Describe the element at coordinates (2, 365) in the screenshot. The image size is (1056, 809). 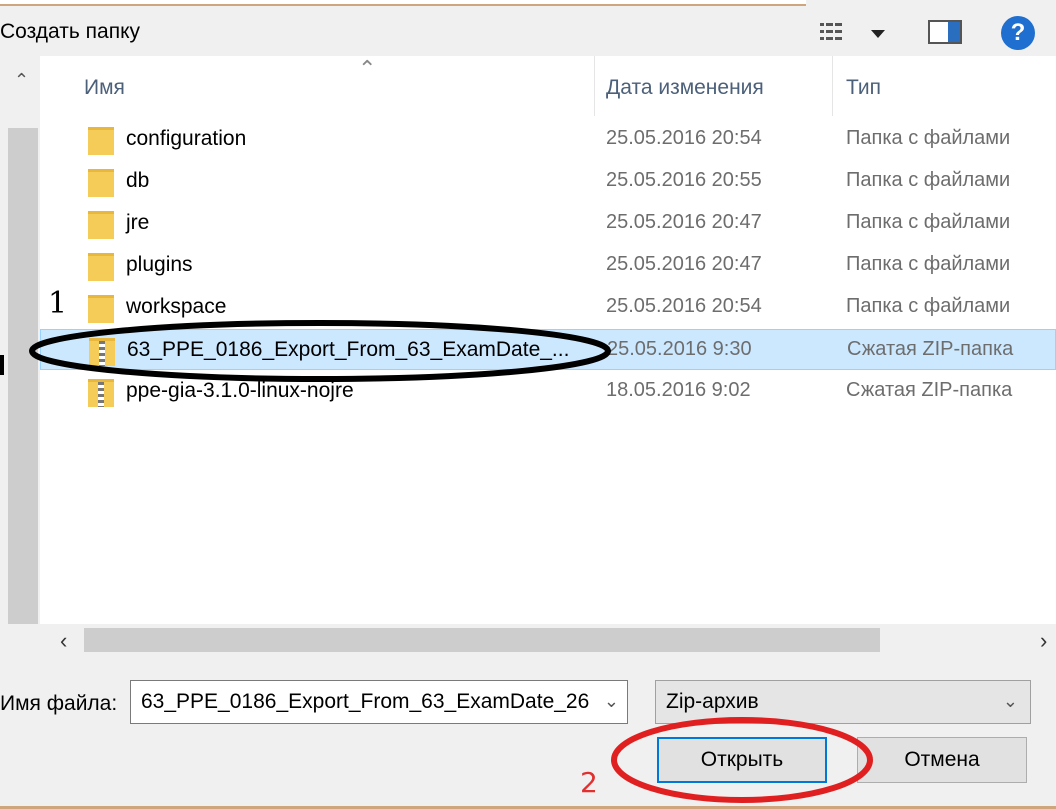
I see `background-edge-mark` at that location.